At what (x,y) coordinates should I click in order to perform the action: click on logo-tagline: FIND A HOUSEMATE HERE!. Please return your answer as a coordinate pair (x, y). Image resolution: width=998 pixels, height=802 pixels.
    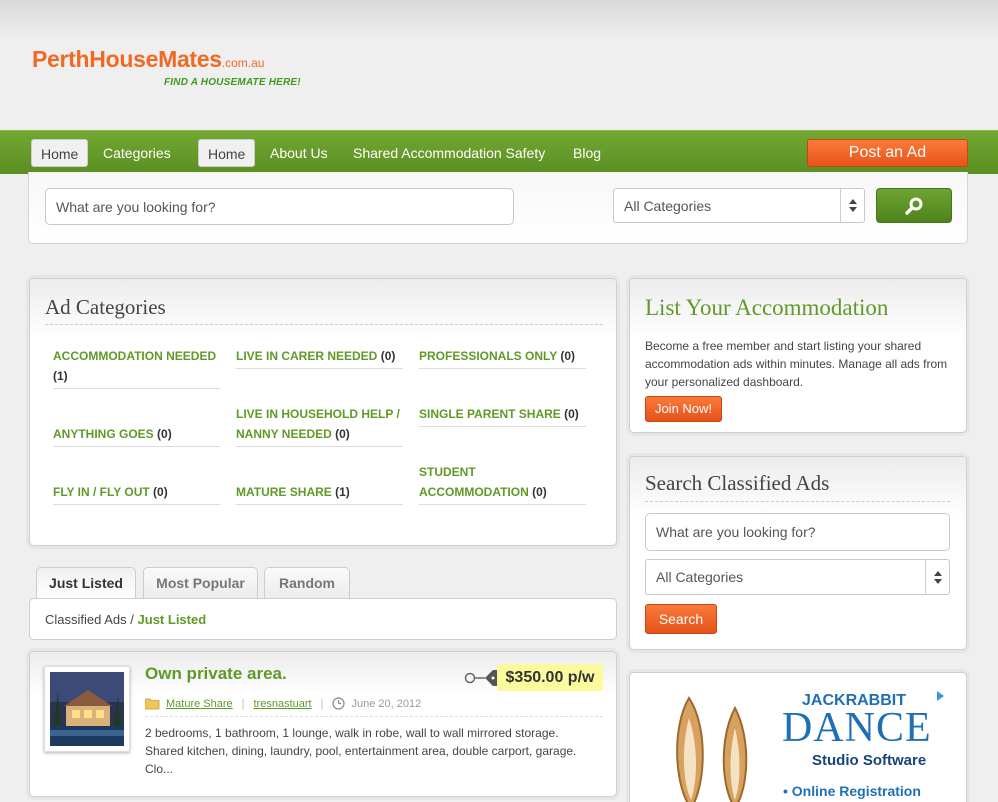
    Looking at the image, I should click on (232, 82).